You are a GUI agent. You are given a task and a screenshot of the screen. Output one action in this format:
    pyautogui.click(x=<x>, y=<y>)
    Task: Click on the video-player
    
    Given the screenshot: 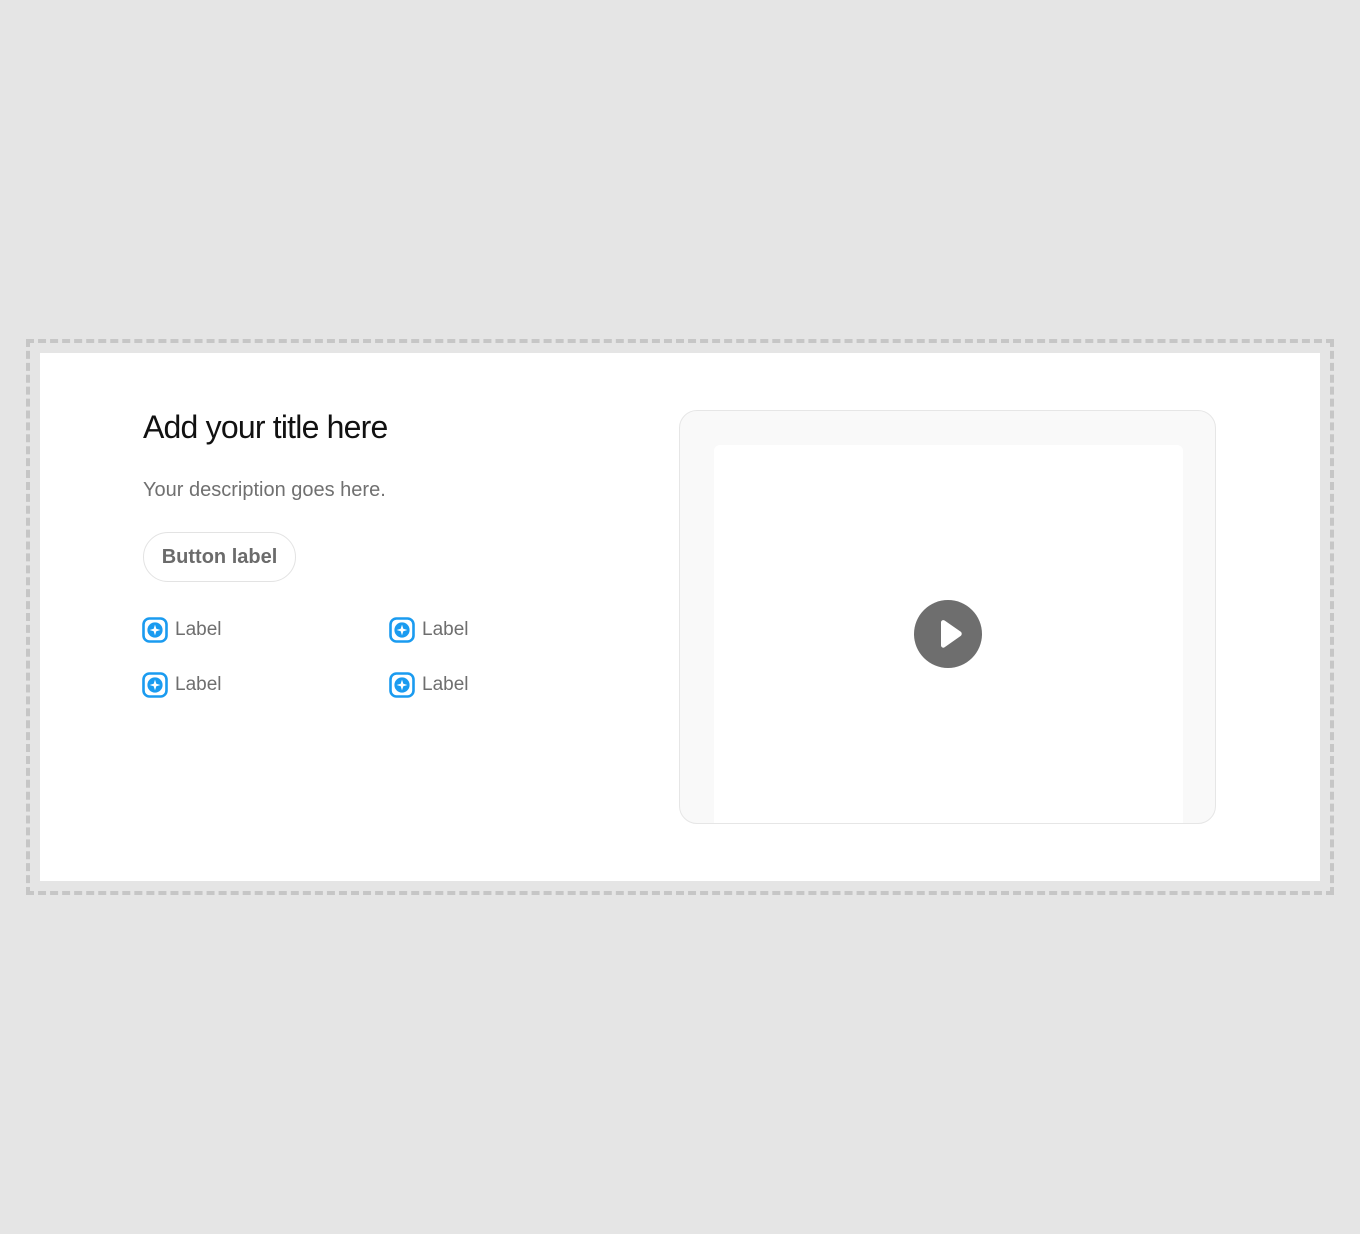 What is the action you would take?
    pyautogui.click(x=948, y=634)
    